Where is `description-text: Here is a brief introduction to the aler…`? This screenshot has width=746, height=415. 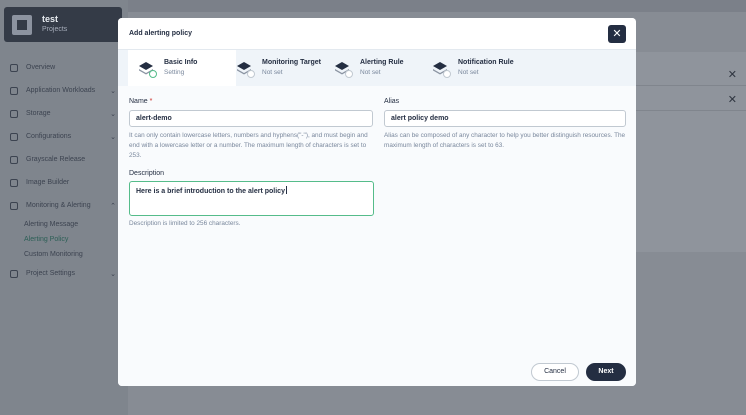 description-text: Here is a brief introduction to the aler… is located at coordinates (210, 191).